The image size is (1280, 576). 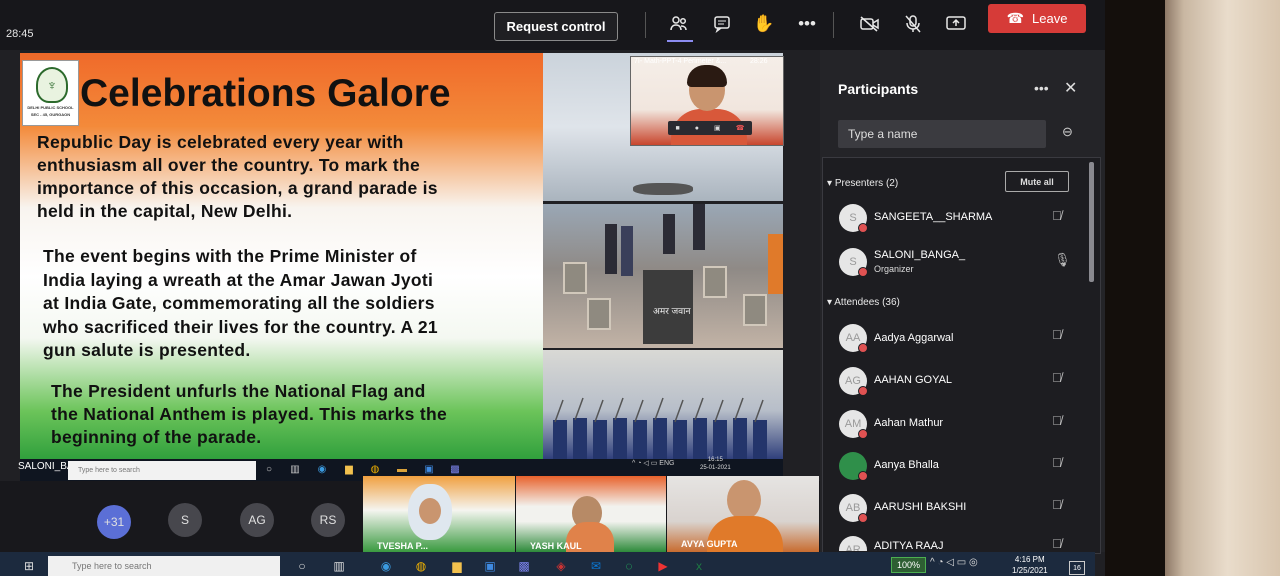 I want to click on participant-row: S SANGEETA__SHARMA 🎙̸, so click(x=957, y=218).